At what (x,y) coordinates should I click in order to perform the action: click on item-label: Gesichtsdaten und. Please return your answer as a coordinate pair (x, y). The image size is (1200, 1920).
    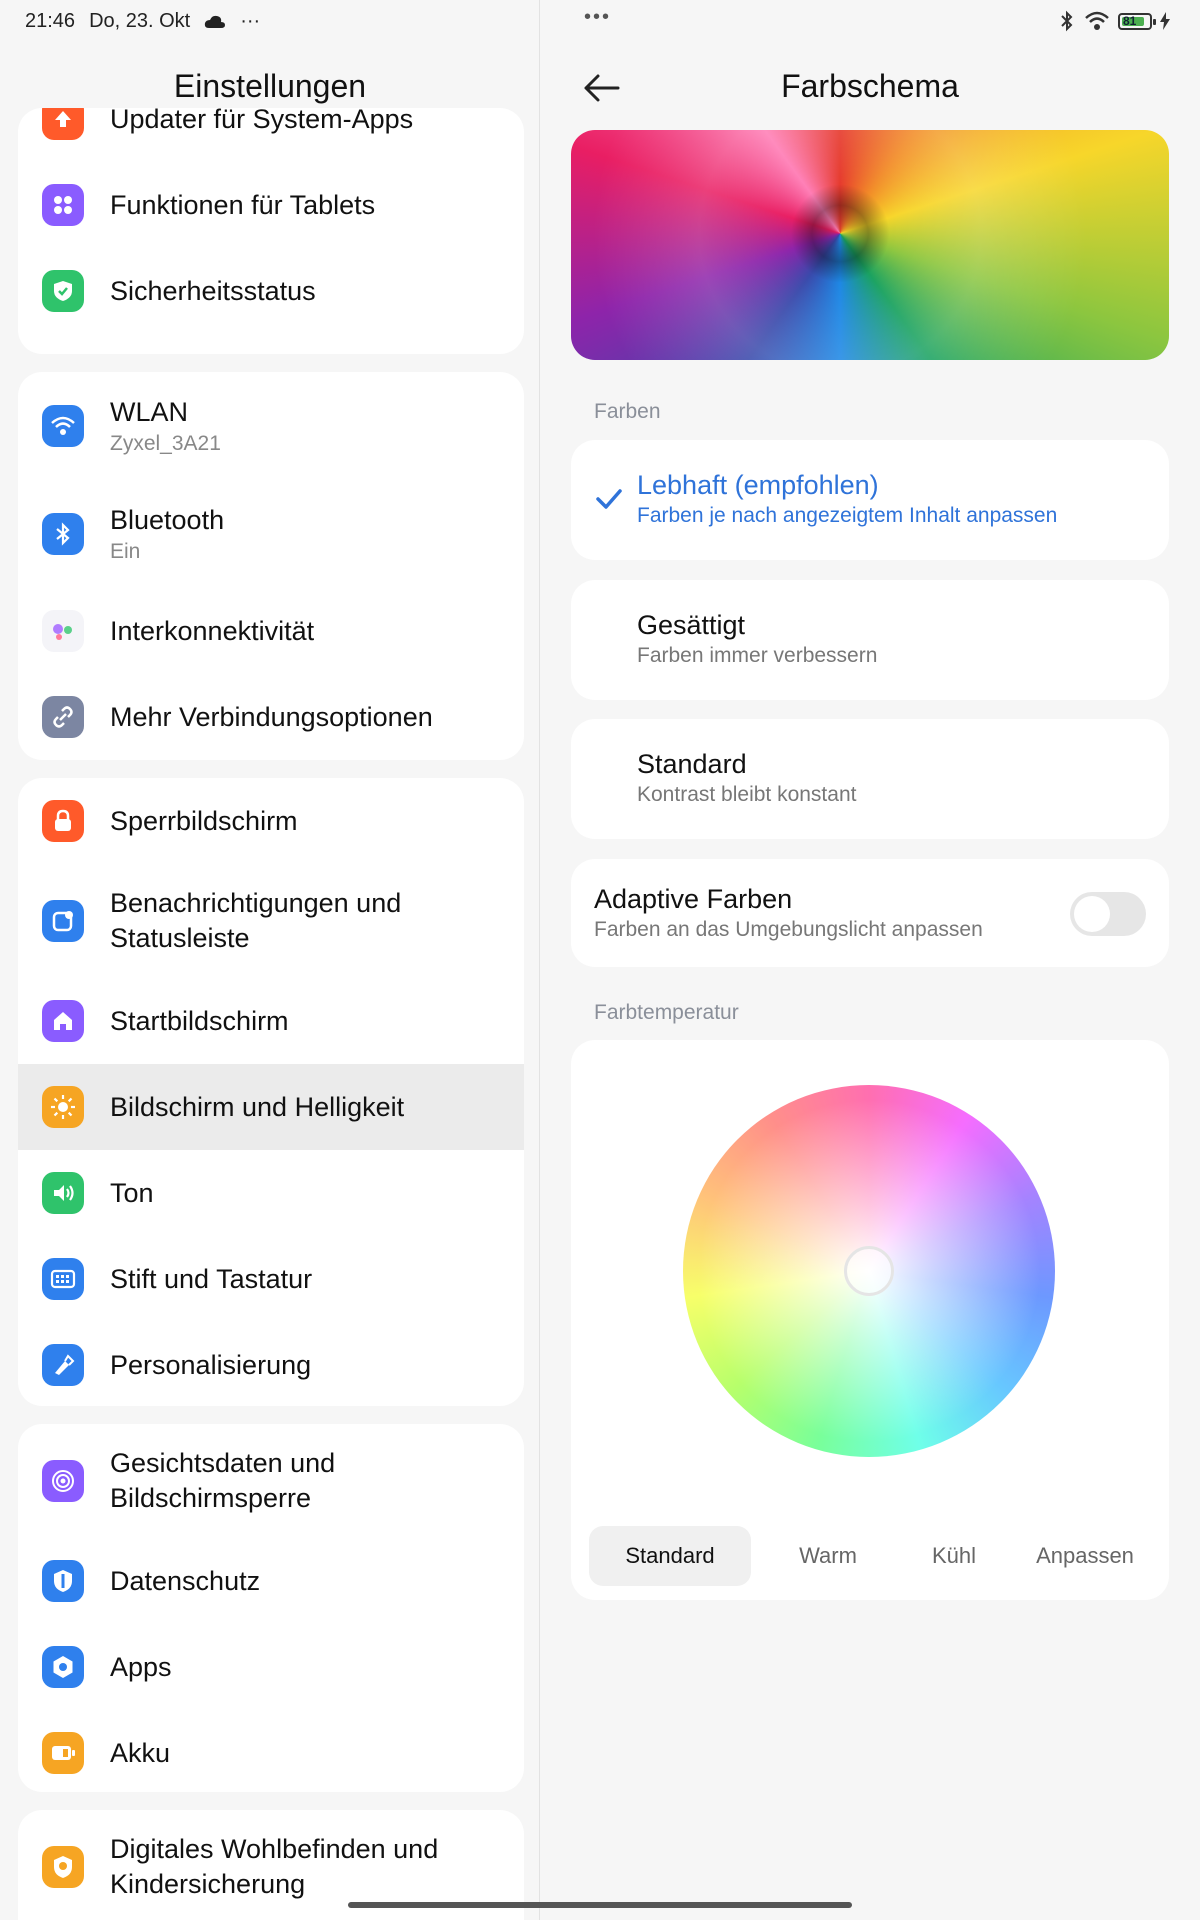
    Looking at the image, I should click on (223, 1463).